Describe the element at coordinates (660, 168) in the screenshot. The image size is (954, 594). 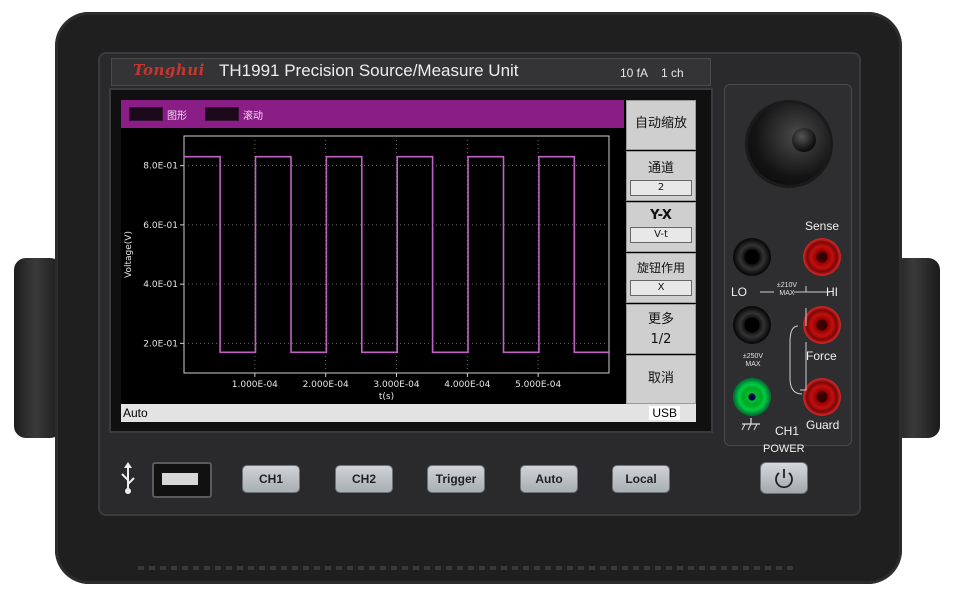
I see `channel-label: 通道` at that location.